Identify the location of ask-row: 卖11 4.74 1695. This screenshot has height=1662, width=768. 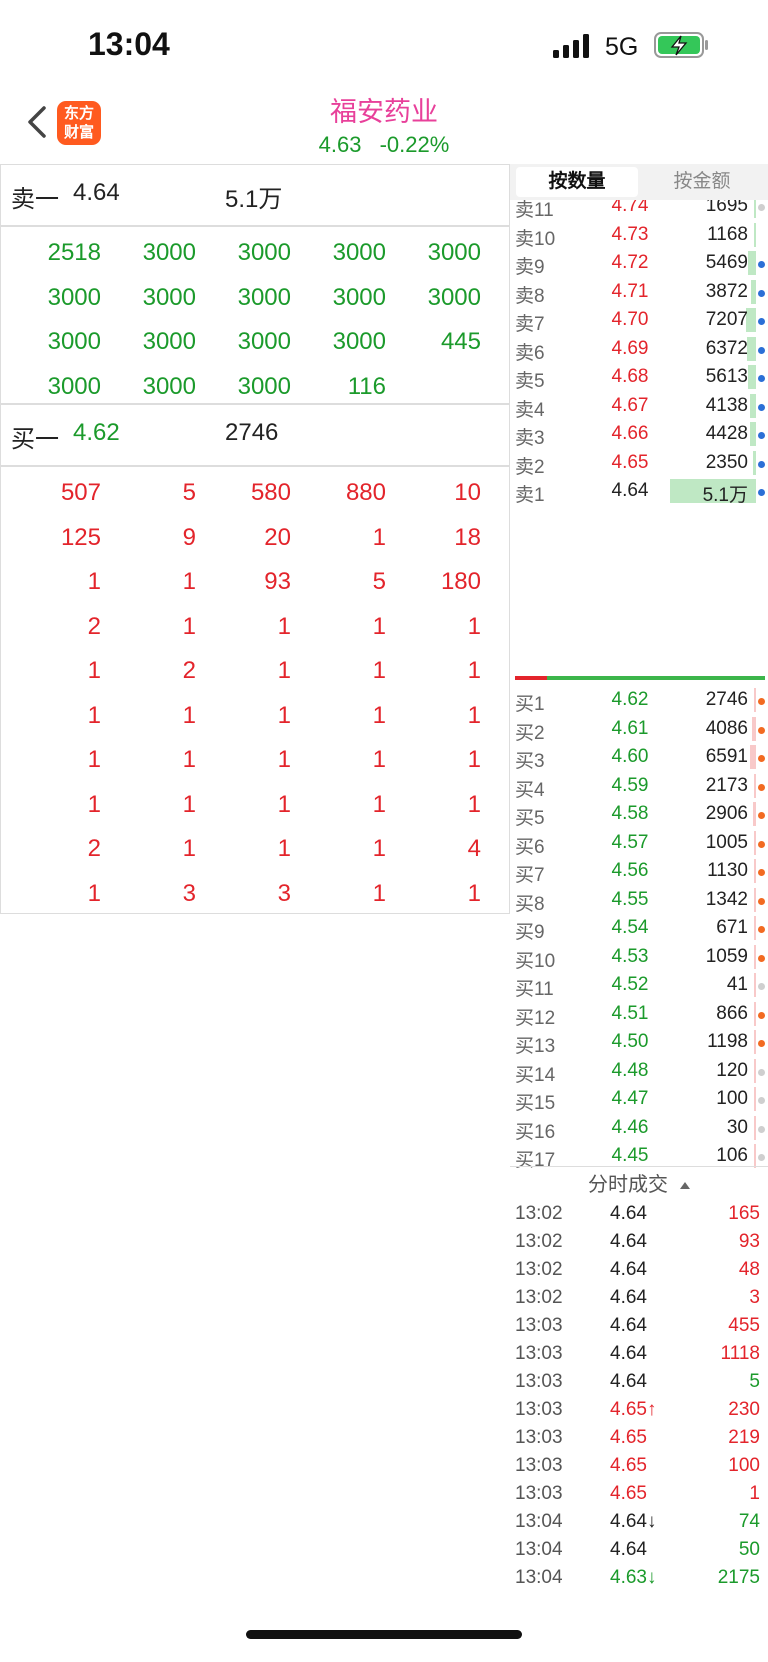
(639, 210).